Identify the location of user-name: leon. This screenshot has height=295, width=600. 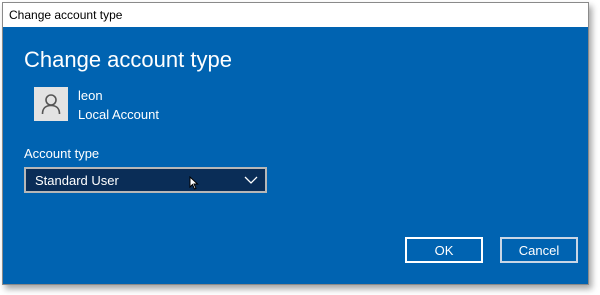
(90, 95).